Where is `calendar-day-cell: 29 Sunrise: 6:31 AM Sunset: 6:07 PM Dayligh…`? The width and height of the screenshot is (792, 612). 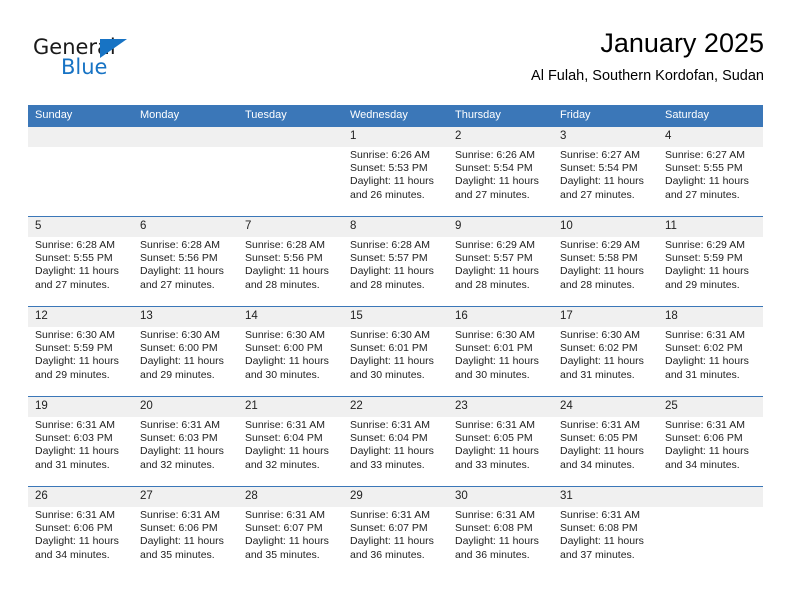 calendar-day-cell: 29 Sunrise: 6:31 AM Sunset: 6:07 PM Dayligh… is located at coordinates (395, 531).